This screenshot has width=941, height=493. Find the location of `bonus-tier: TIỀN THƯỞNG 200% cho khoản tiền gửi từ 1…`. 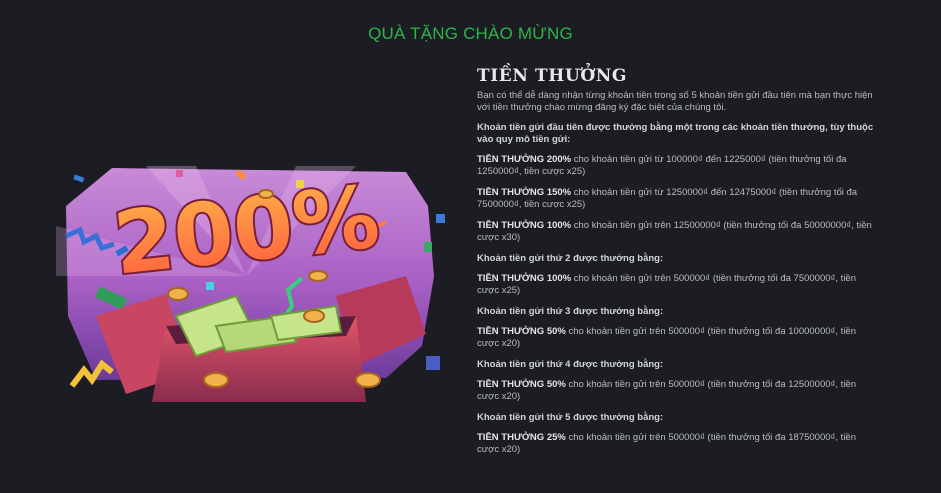

bonus-tier: TIỀN THƯỞNG 200% cho khoản tiền gửi từ 1… is located at coordinates (677, 166).